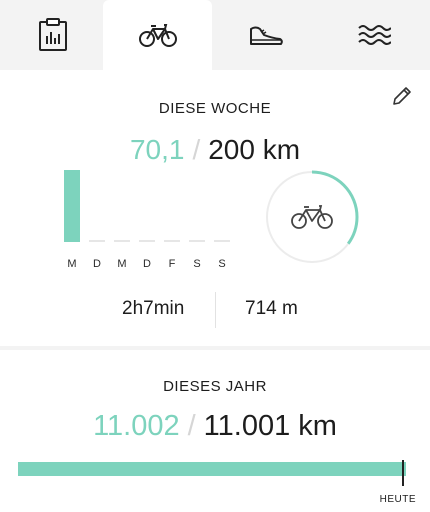 The height and width of the screenshot is (512, 430). I want to click on weekly-progress-ring, so click(312, 217).